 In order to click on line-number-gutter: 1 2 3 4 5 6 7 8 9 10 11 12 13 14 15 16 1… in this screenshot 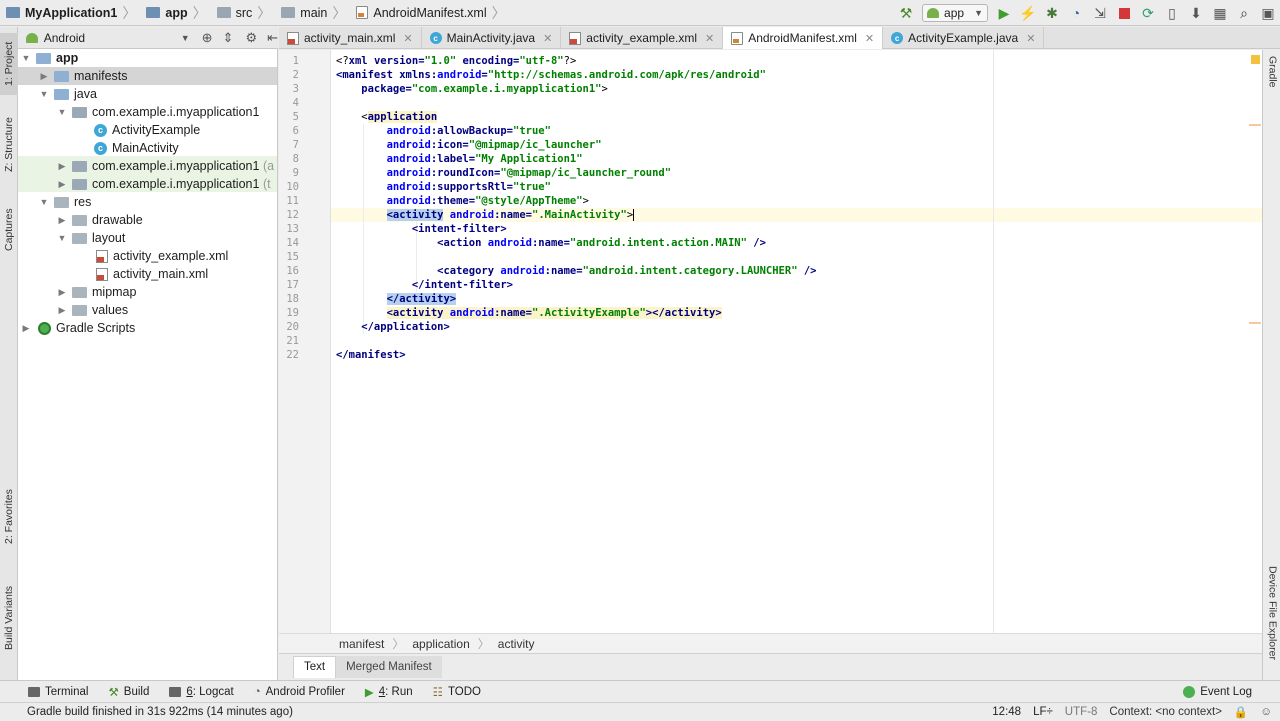, I will do `click(316, 341)`.